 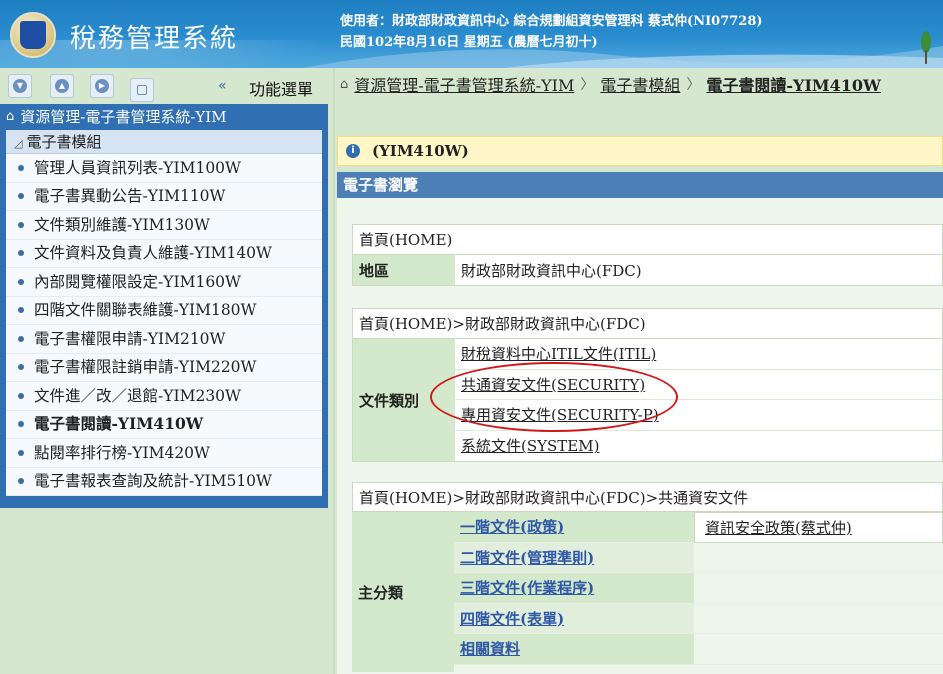 I want to click on menu-item-label: 文件類別維護-YIM130W, so click(x=122, y=224).